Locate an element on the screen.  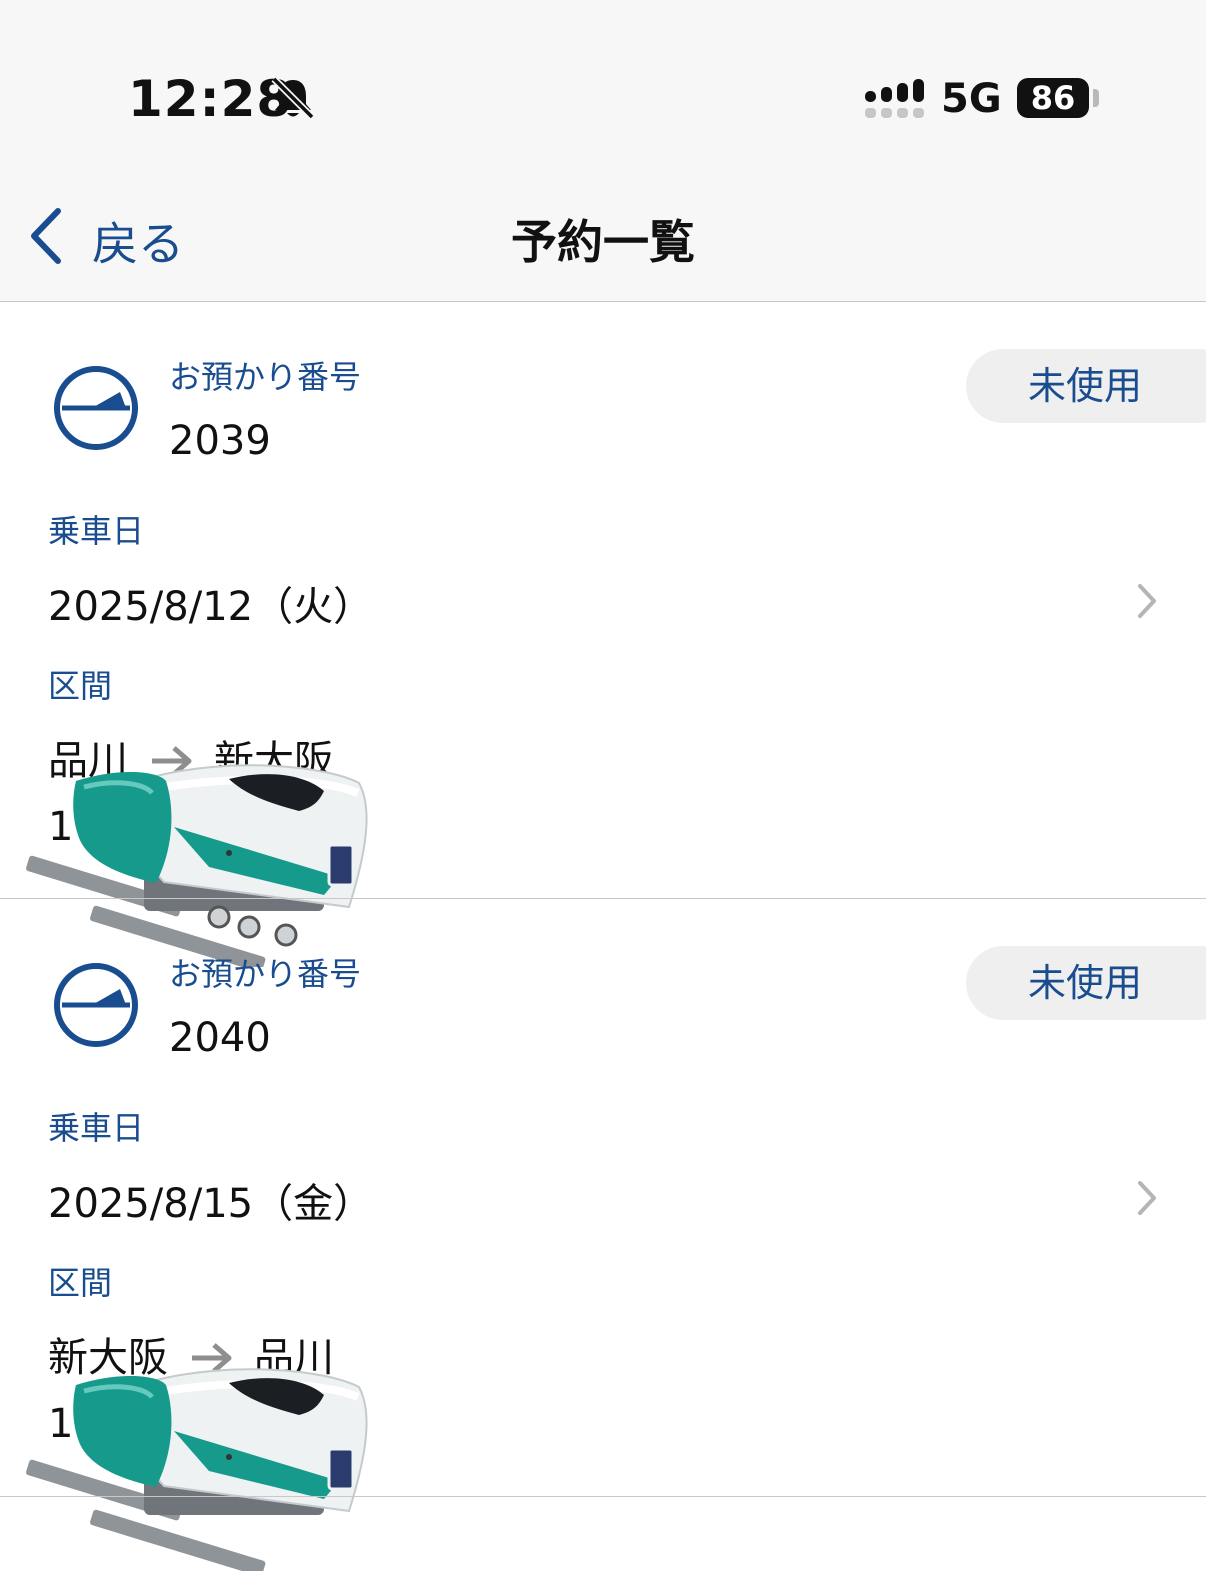
battery-icon: 86 is located at coordinates (1053, 98).